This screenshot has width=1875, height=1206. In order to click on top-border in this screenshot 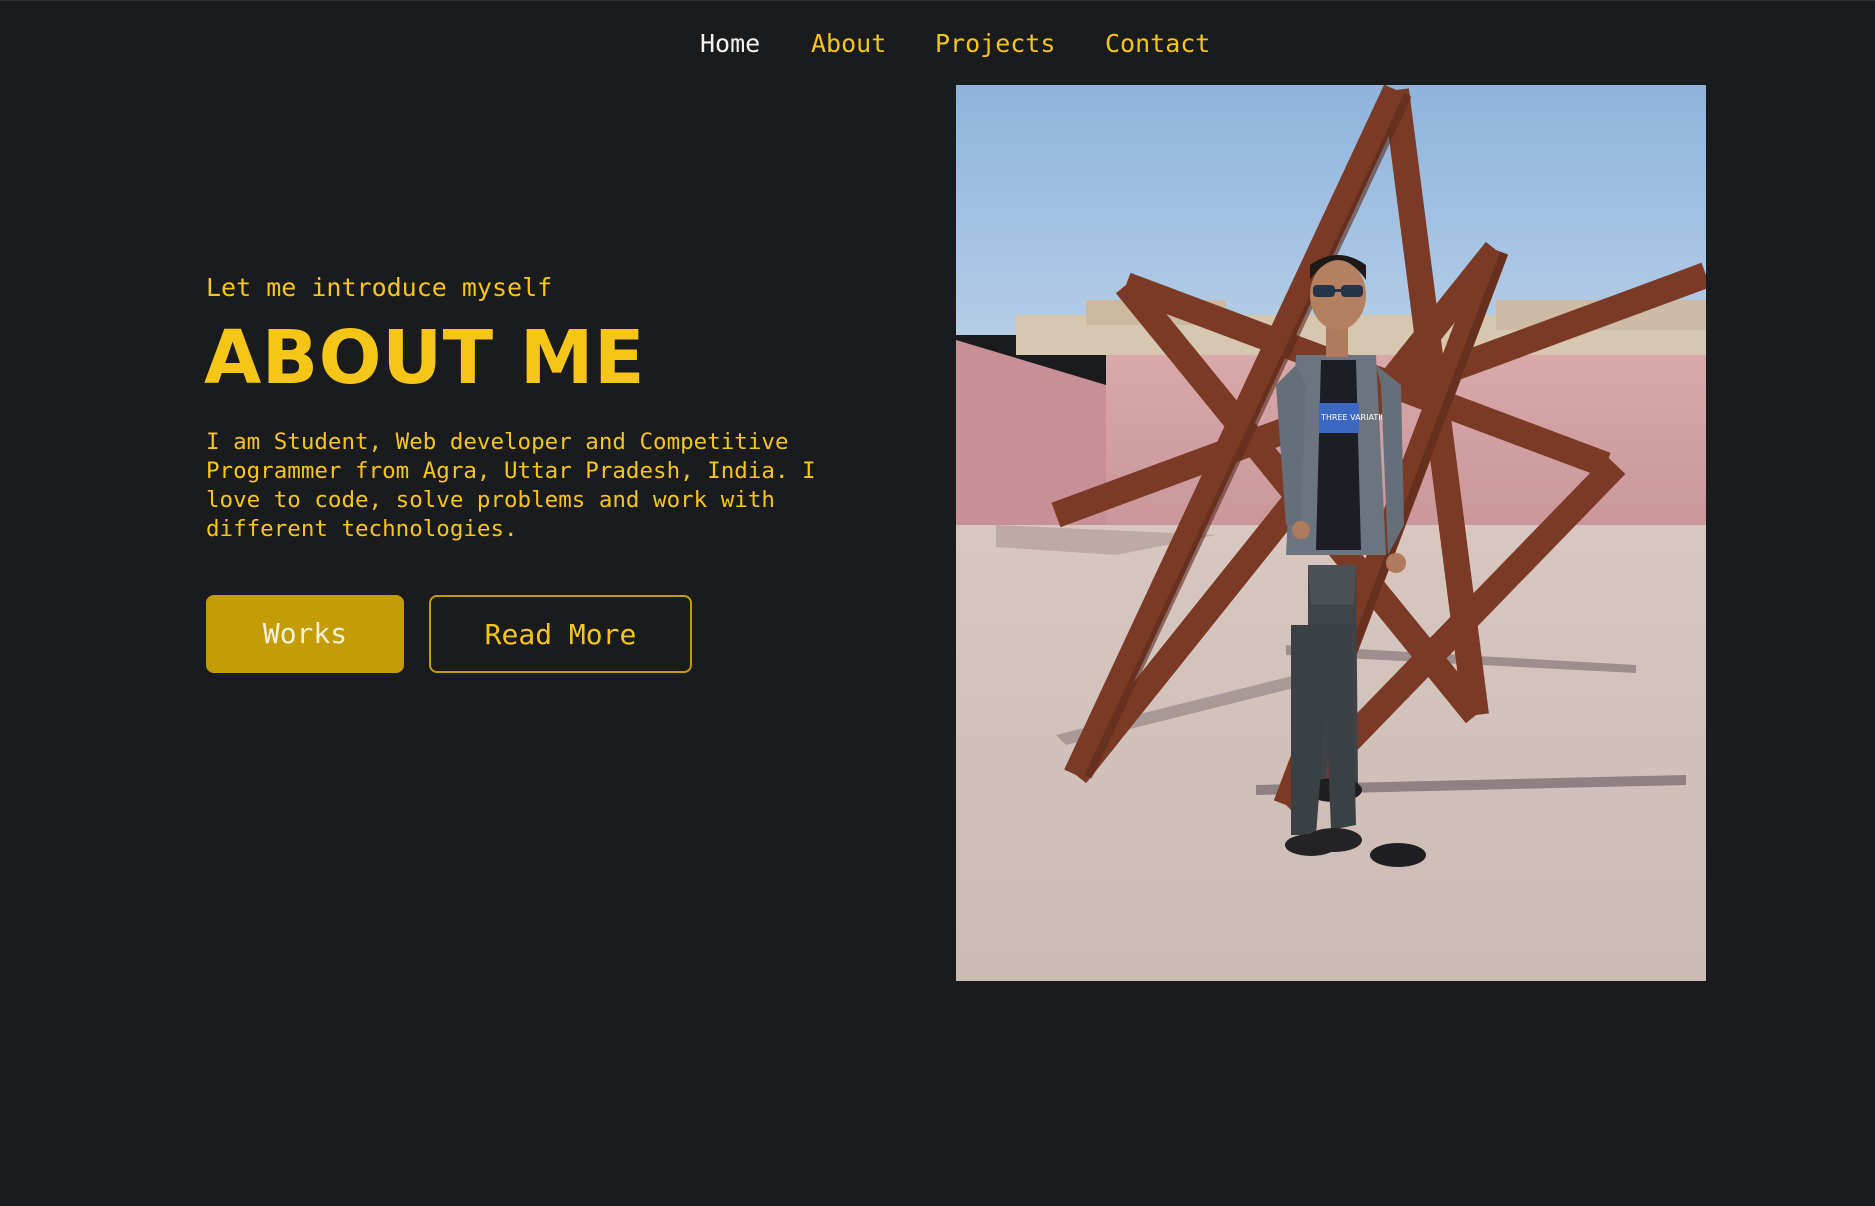, I will do `click(937, 0)`.